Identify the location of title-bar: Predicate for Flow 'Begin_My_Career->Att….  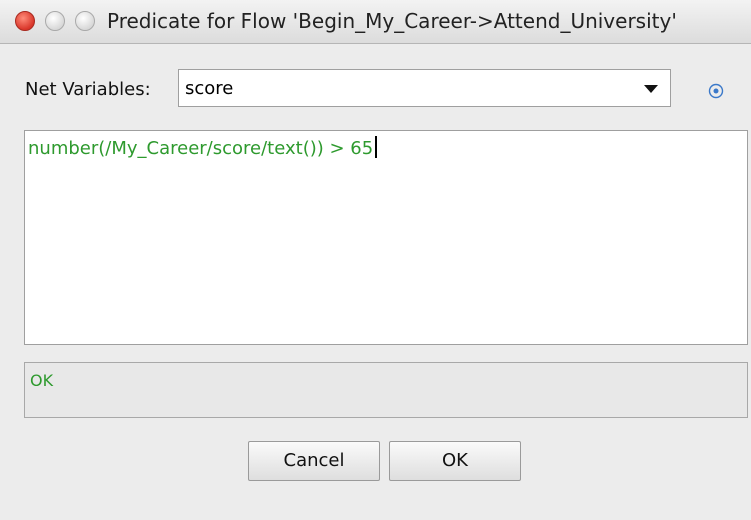
(375, 22).